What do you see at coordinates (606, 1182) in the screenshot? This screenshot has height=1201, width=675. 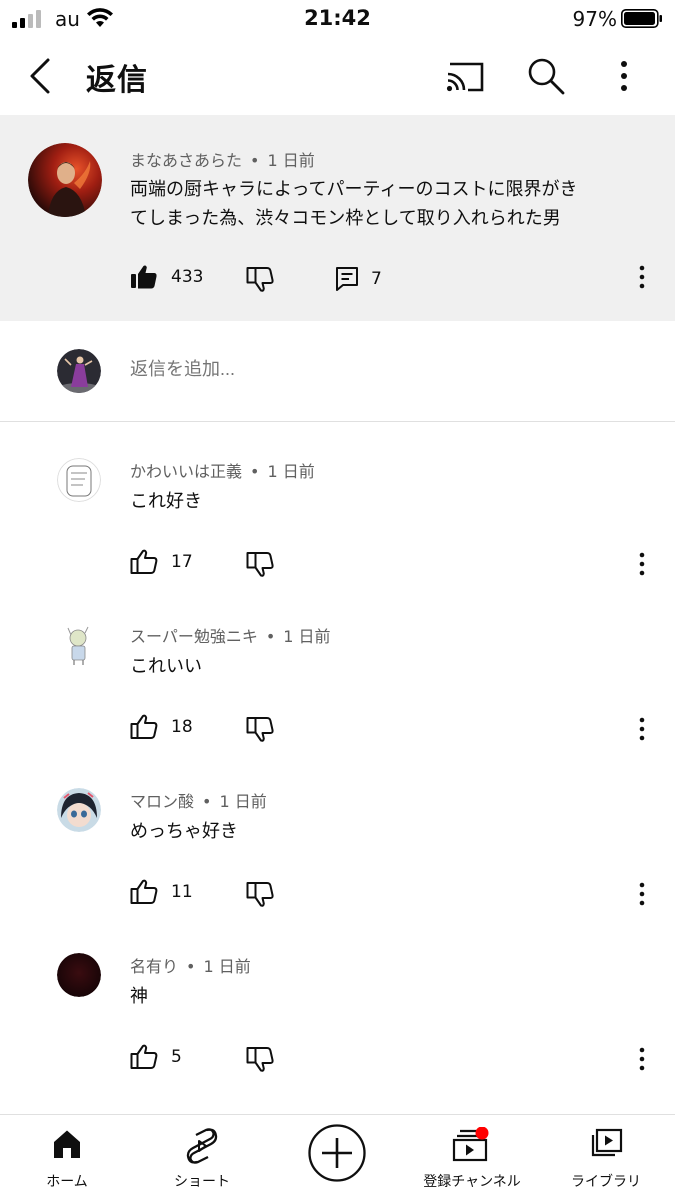 I see `nav-label: ライブラリ` at bounding box center [606, 1182].